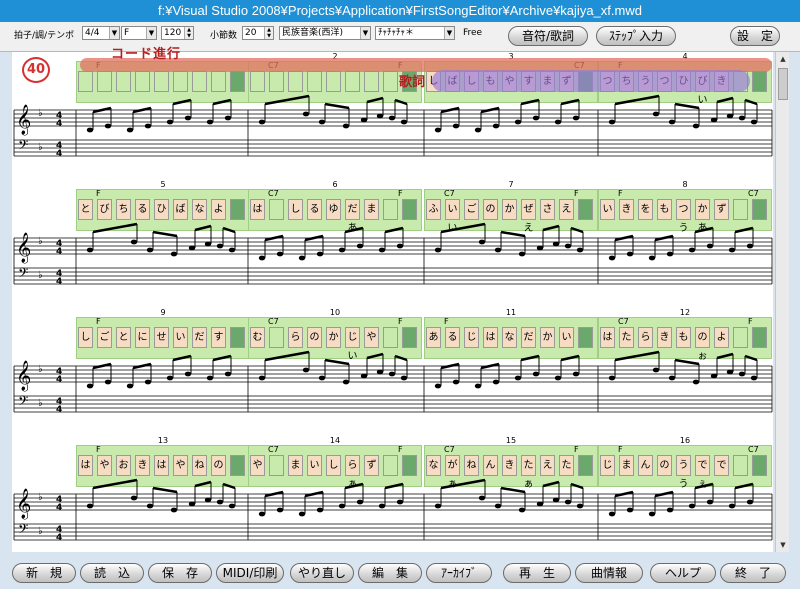  I want to click on archive-button: ｱｰｶｲﾌﾞ, so click(459, 573).